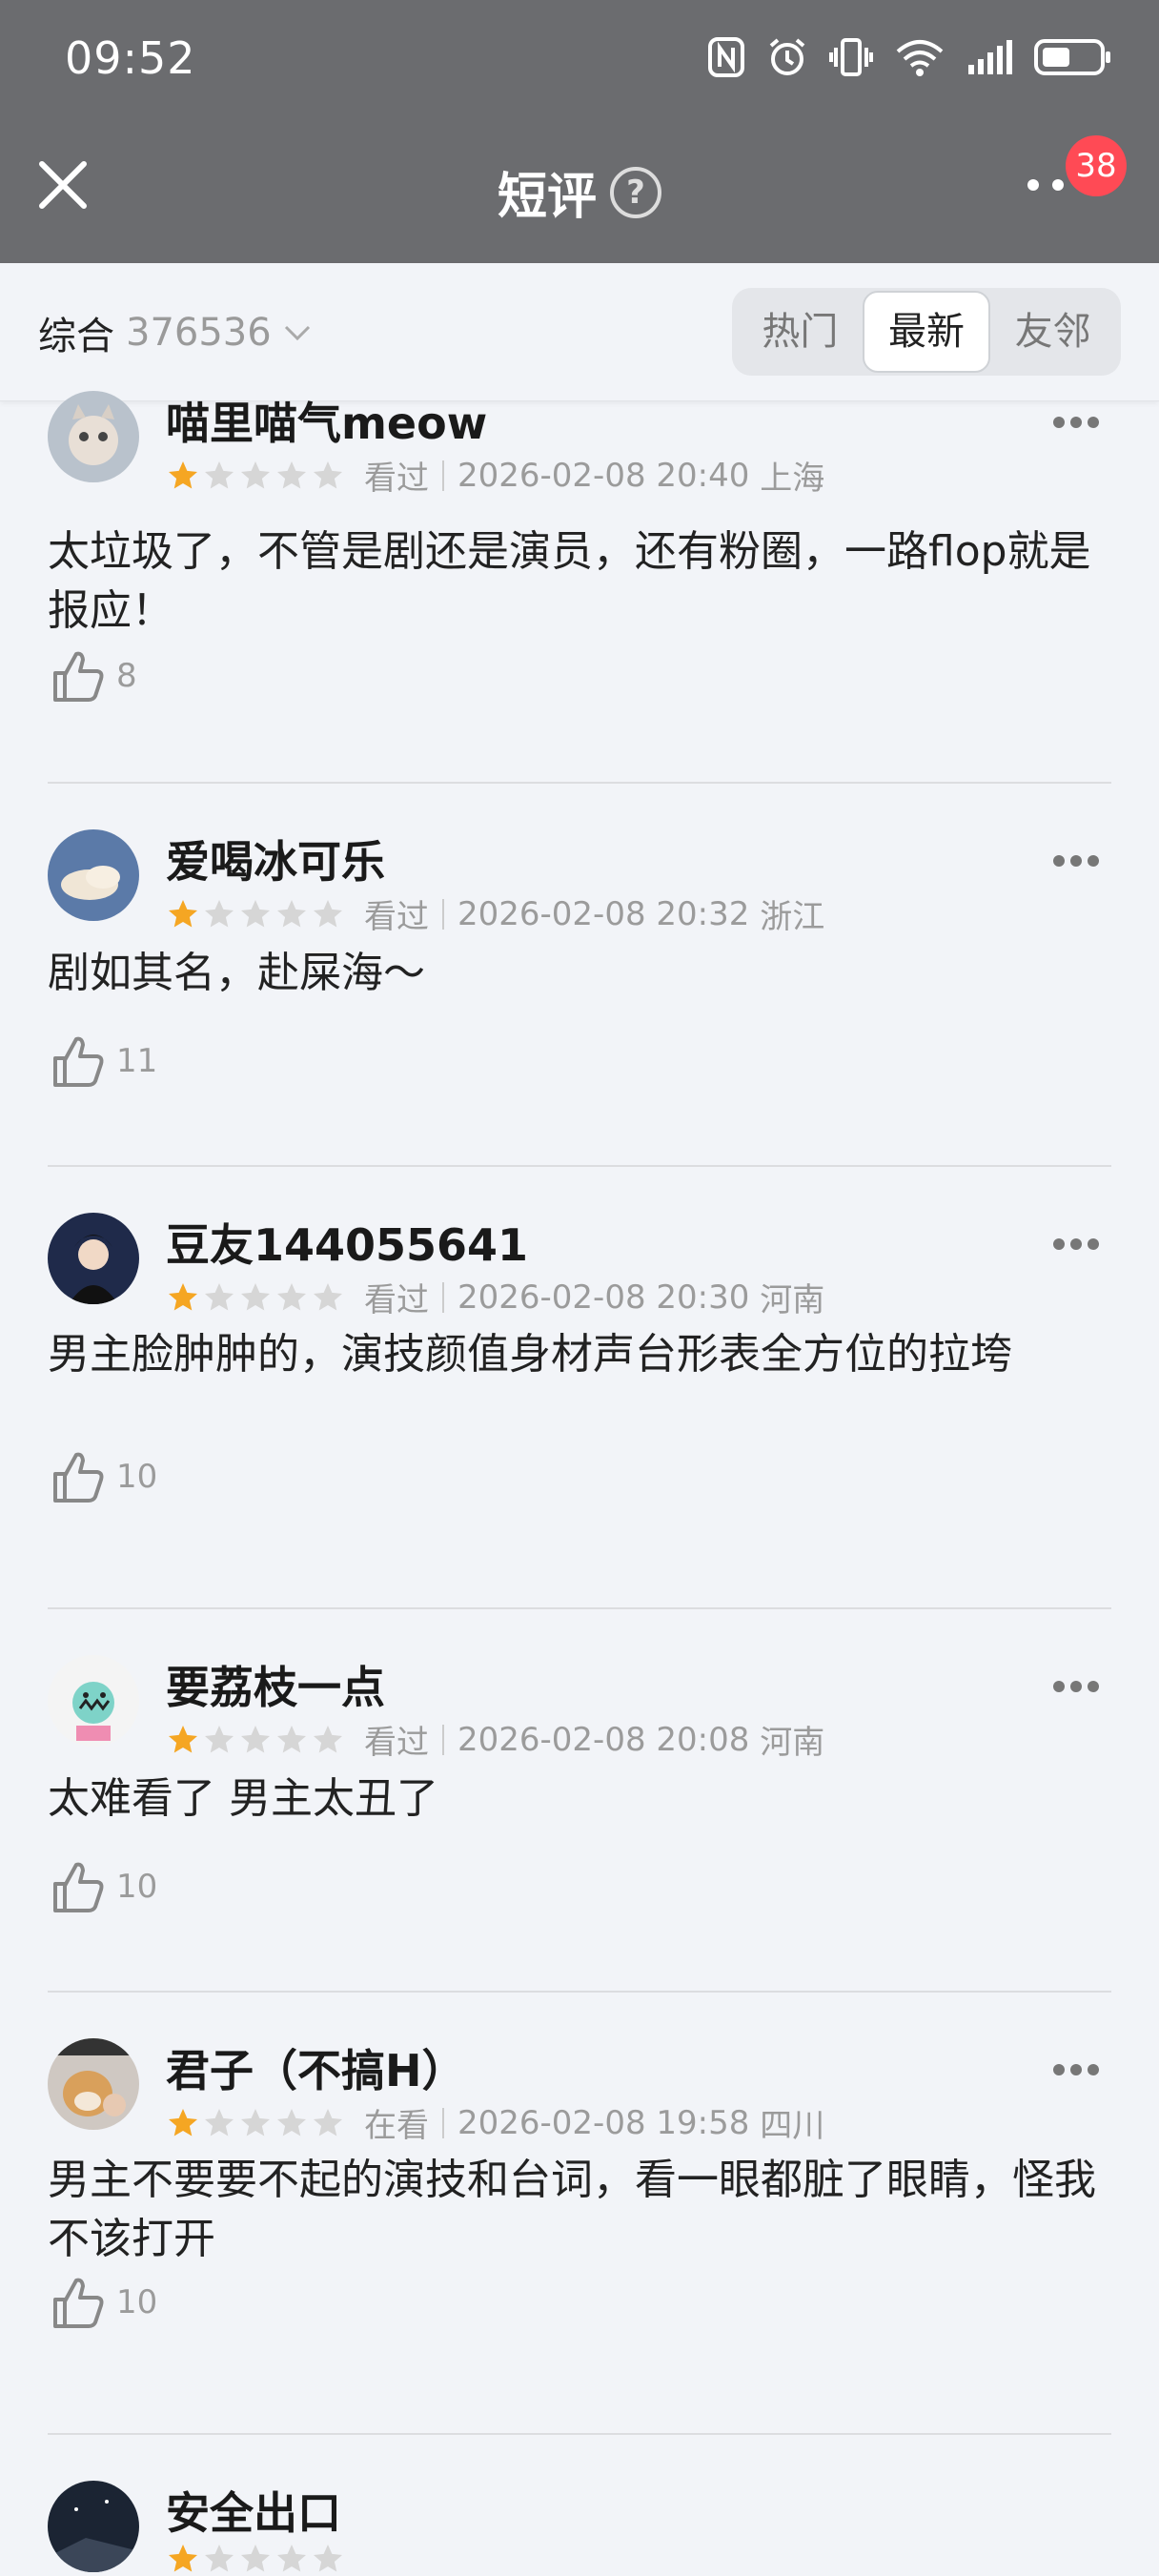 This screenshot has height=2576, width=1159. I want to click on filter-bar: 综合 376536 热门 最新 友邻, so click(579, 332).